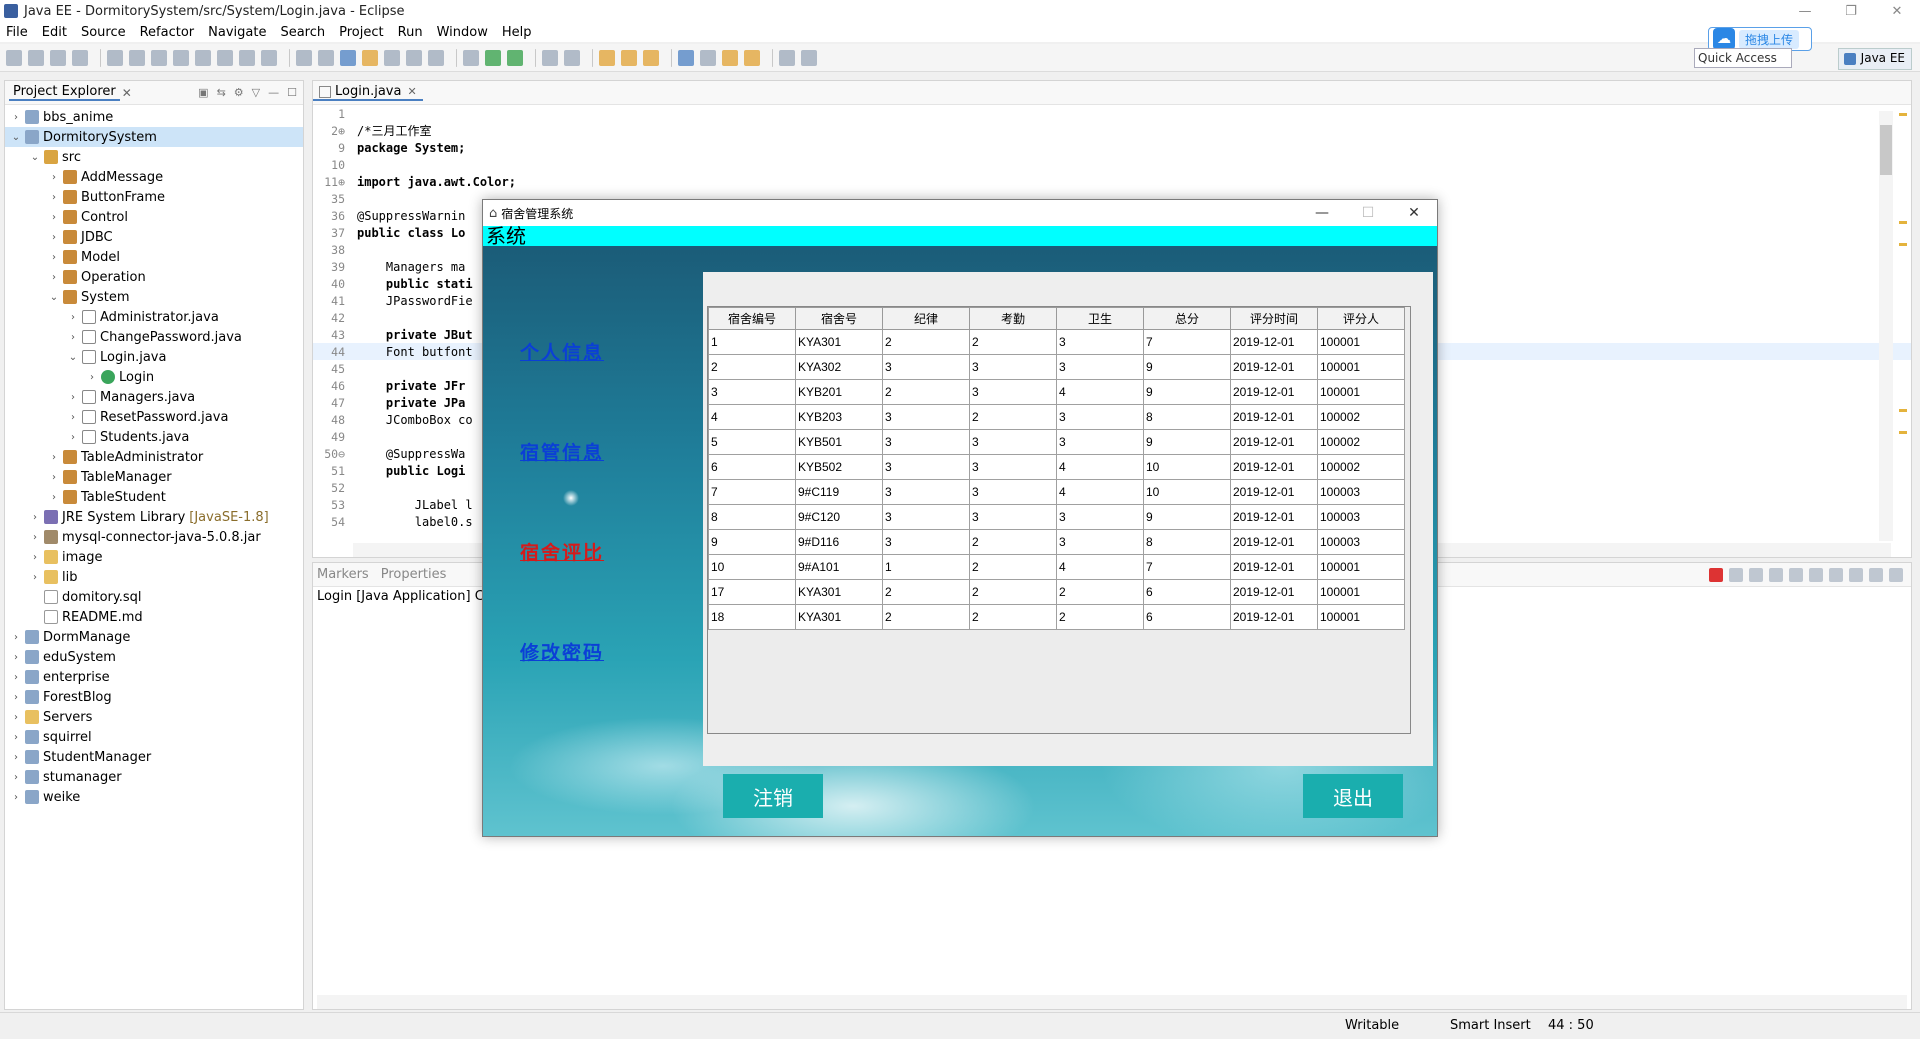 This screenshot has width=1920, height=1039. What do you see at coordinates (1886, 326) in the screenshot?
I see `editor-vertical-scrollbar` at bounding box center [1886, 326].